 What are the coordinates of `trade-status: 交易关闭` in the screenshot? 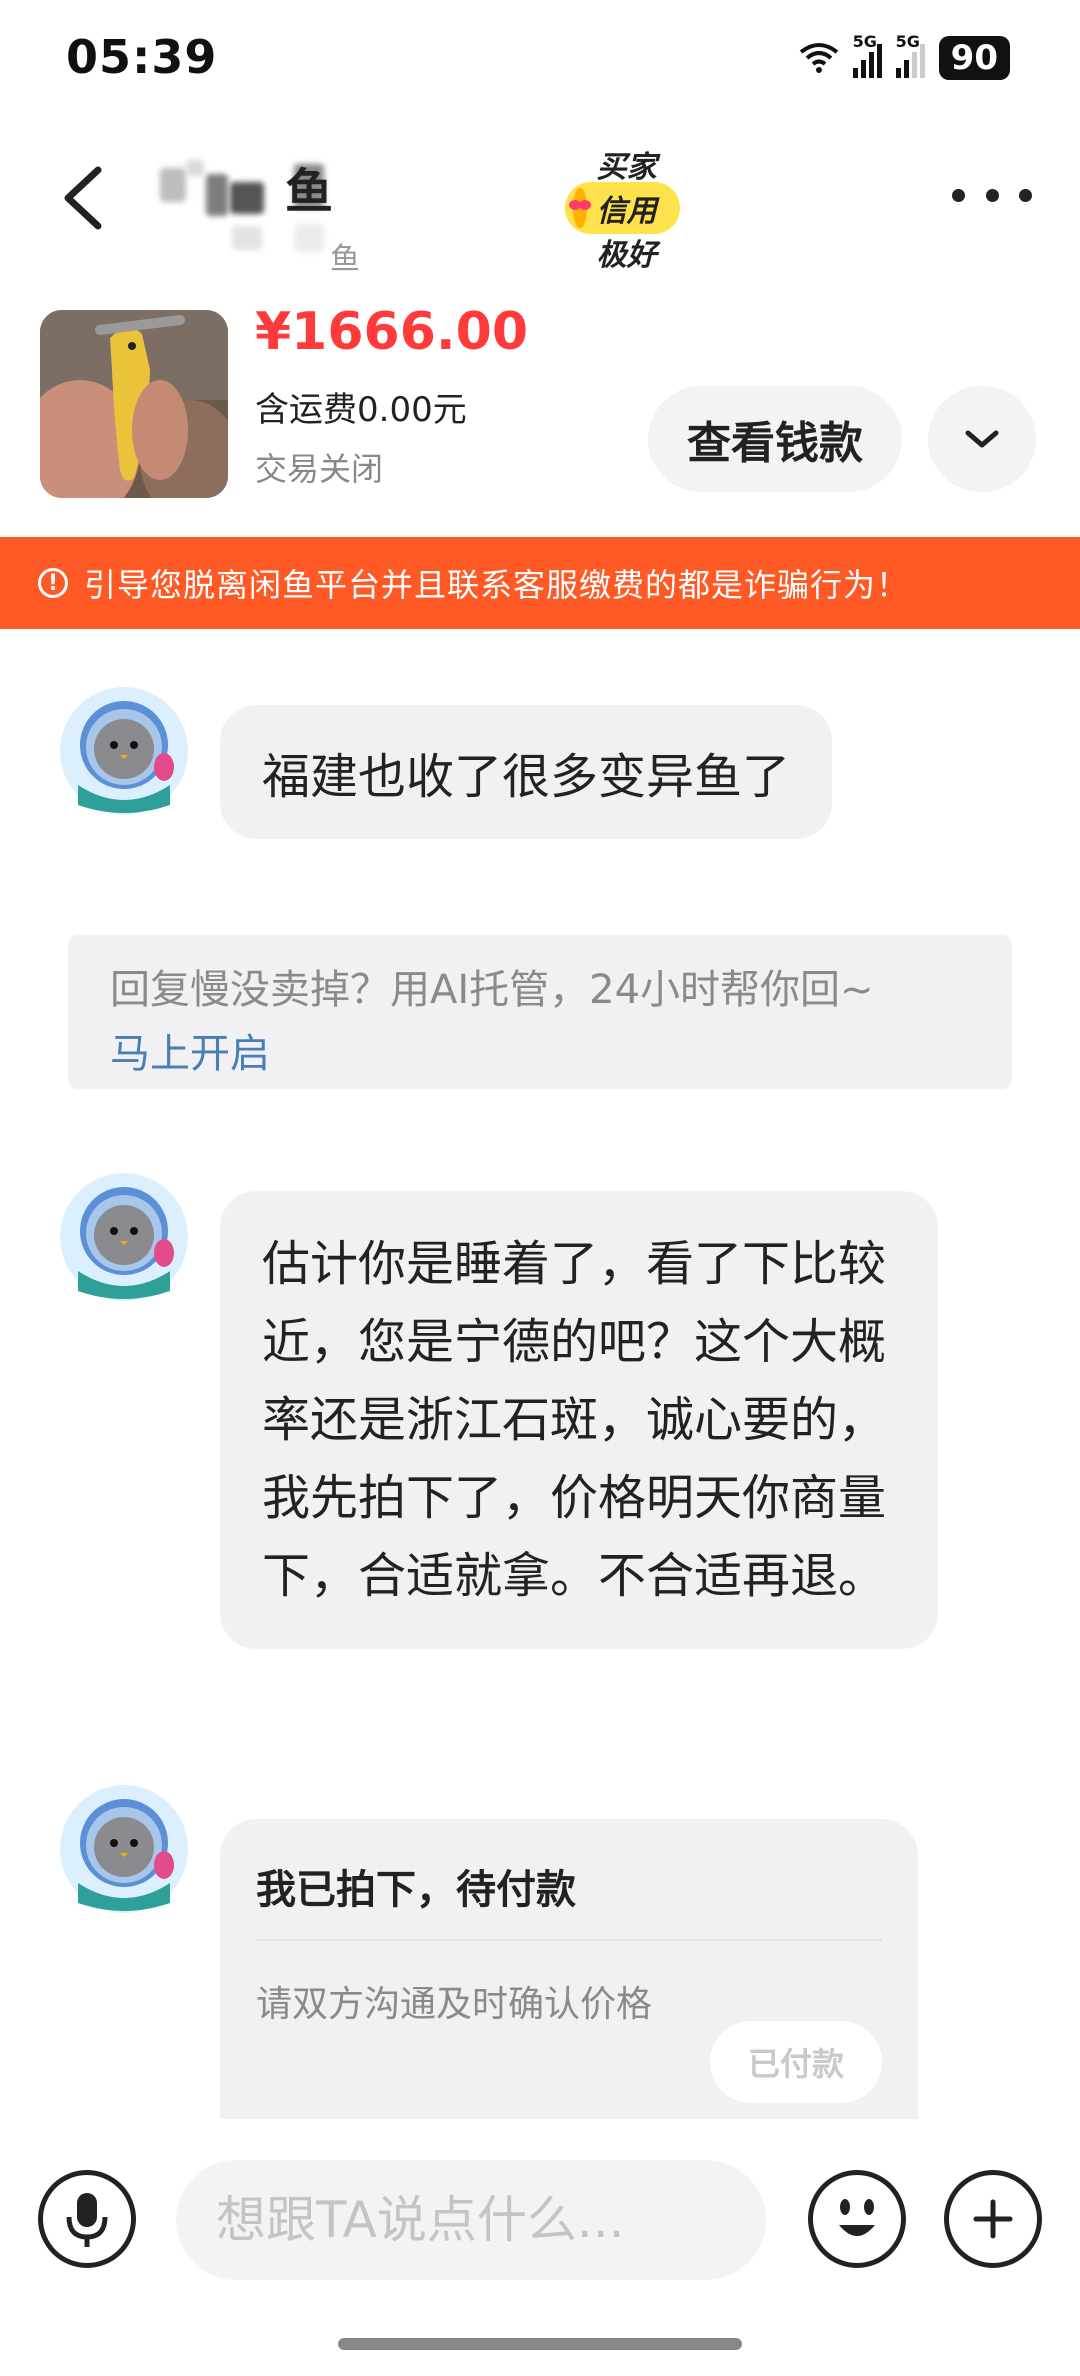 It's located at (319, 469).